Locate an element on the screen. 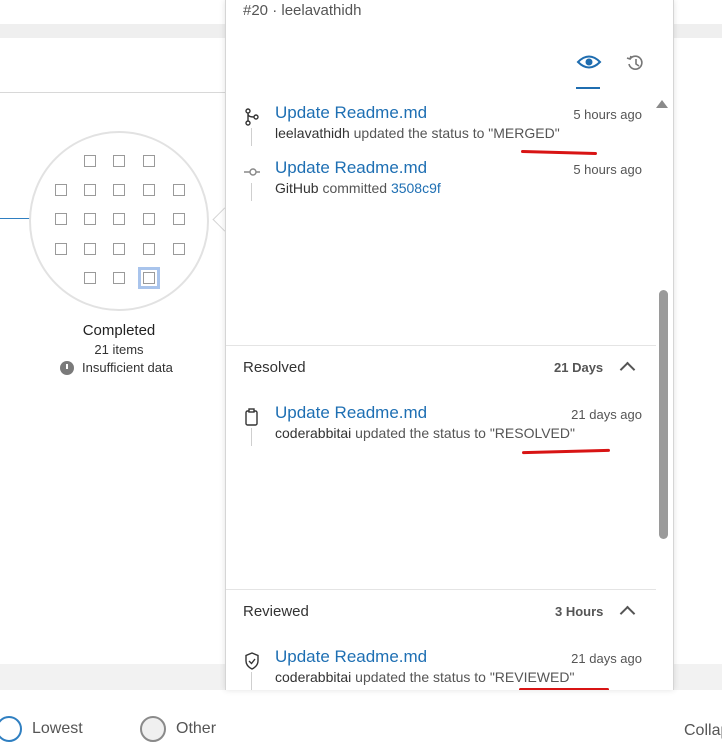 This screenshot has width=722, height=746. entry-description: GitHub committed 3508c9f is located at coordinates (358, 188).